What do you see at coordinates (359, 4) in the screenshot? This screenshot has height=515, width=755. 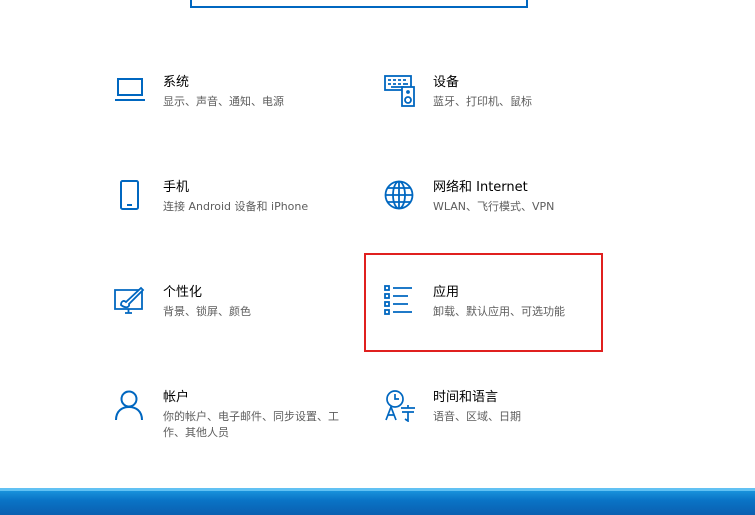 I see `search-input` at bounding box center [359, 4].